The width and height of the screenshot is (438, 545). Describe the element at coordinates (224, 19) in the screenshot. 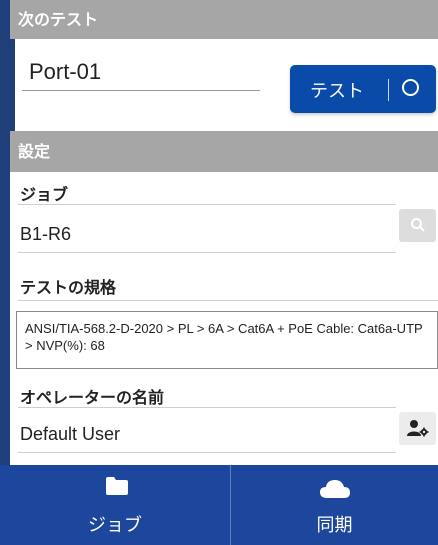

I see `next-test-header: 次のテスト` at that location.